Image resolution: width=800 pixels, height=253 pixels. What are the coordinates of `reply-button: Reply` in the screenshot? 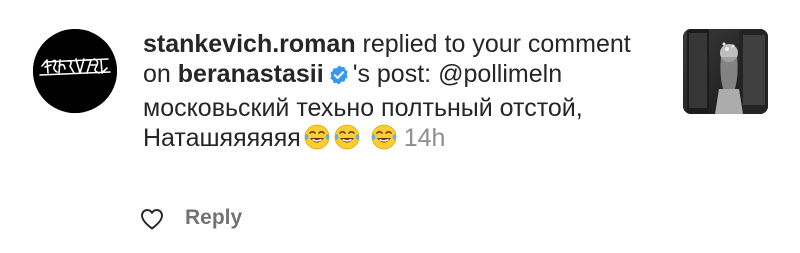 It's located at (213, 218).